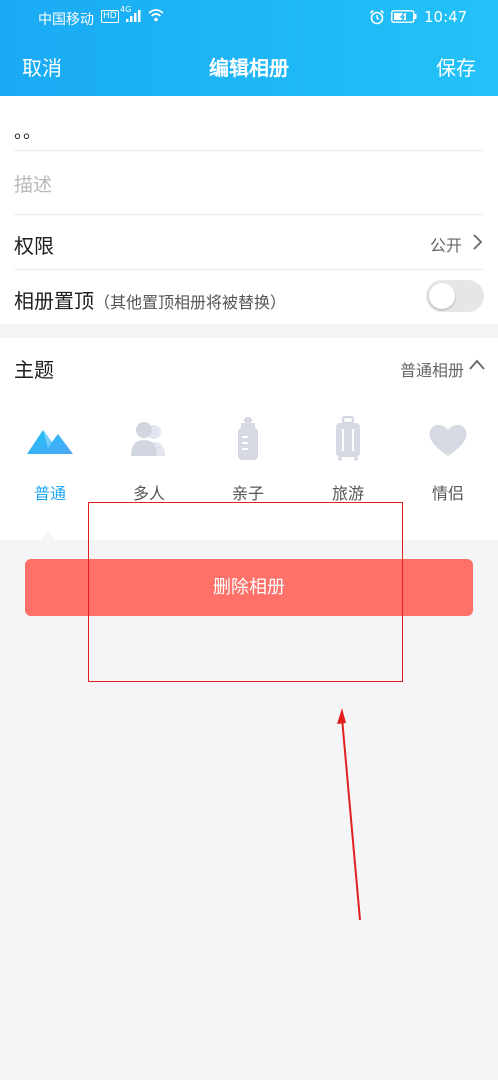 The height and width of the screenshot is (1080, 498). I want to click on theme-option-travel: 旅游, so click(348, 466).